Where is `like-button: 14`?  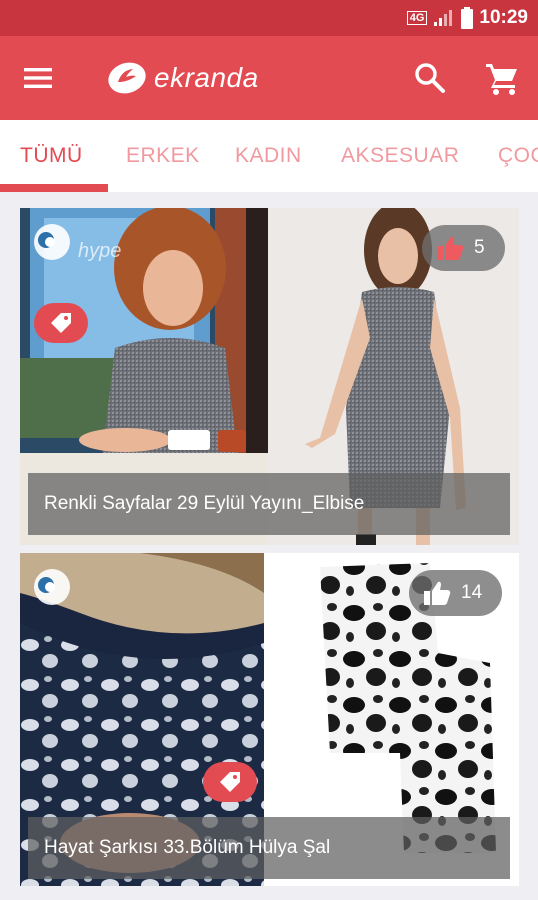 like-button: 14 is located at coordinates (456, 593).